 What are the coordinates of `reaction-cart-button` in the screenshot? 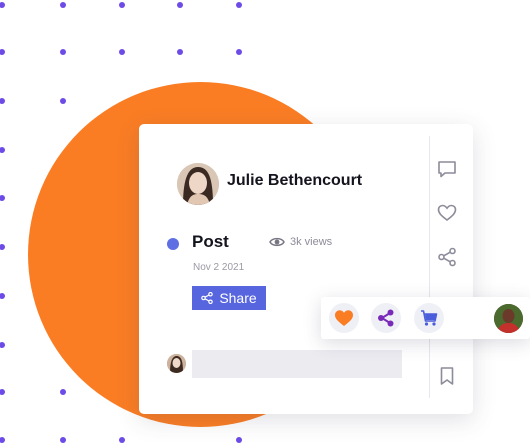 It's located at (429, 318).